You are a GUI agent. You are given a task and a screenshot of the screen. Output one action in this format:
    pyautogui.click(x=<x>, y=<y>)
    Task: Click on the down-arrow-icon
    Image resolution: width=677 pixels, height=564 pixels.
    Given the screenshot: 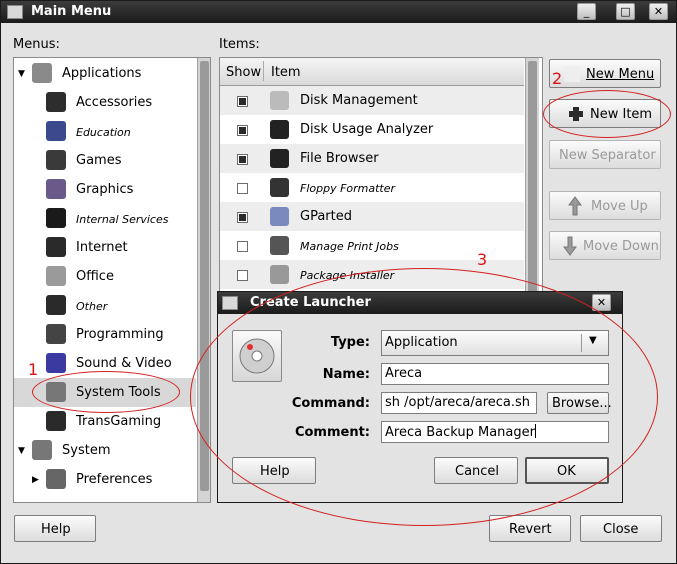 What is the action you would take?
    pyautogui.click(x=570, y=248)
    